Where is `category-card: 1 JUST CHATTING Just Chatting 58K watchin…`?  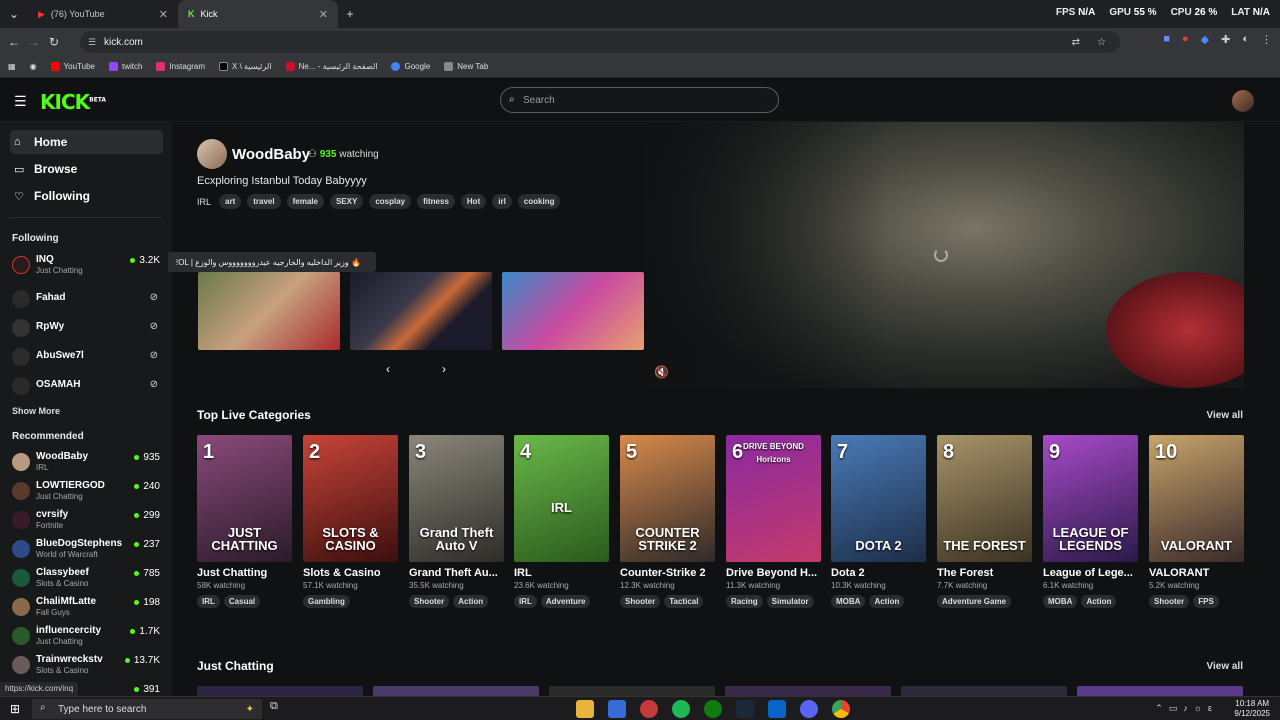 category-card: 1 JUST CHATTING Just Chatting 58K watchin… is located at coordinates (244, 521).